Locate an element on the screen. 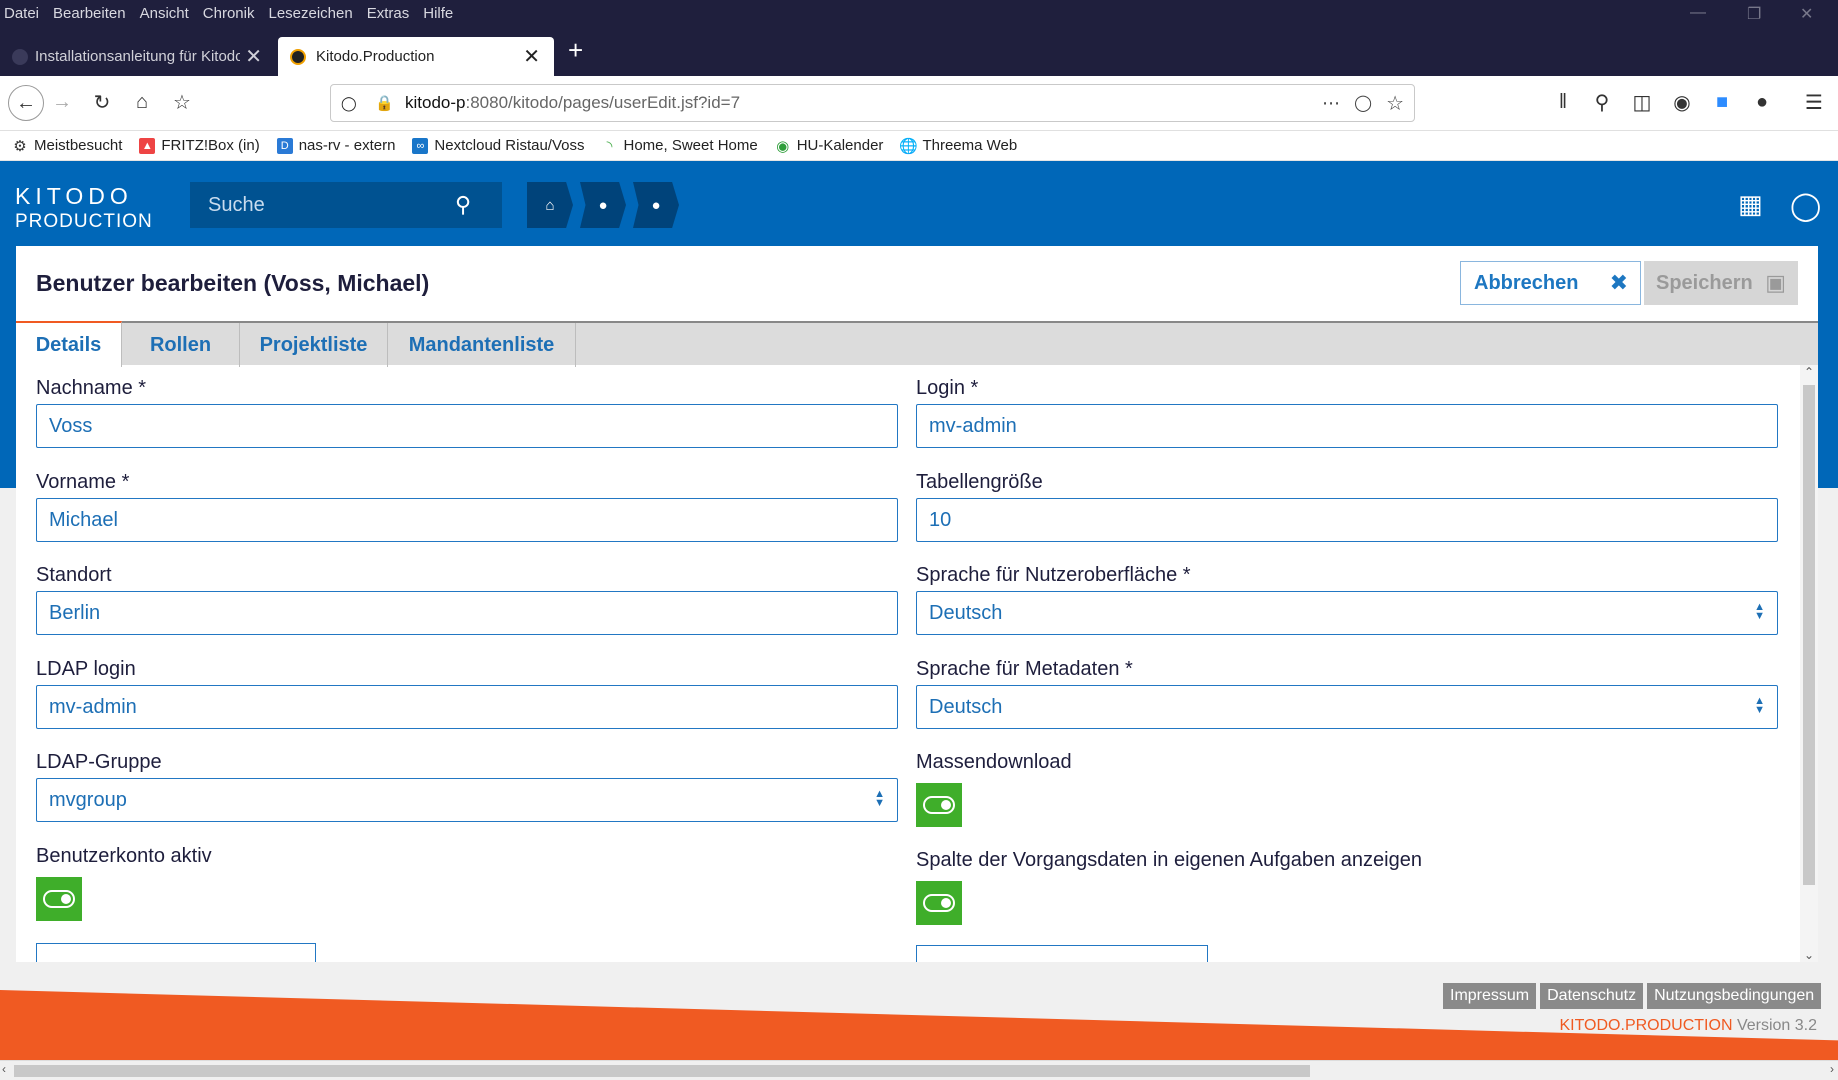 Image resolution: width=1838 pixels, height=1080 pixels. nachname-input: Voss is located at coordinates (467, 426).